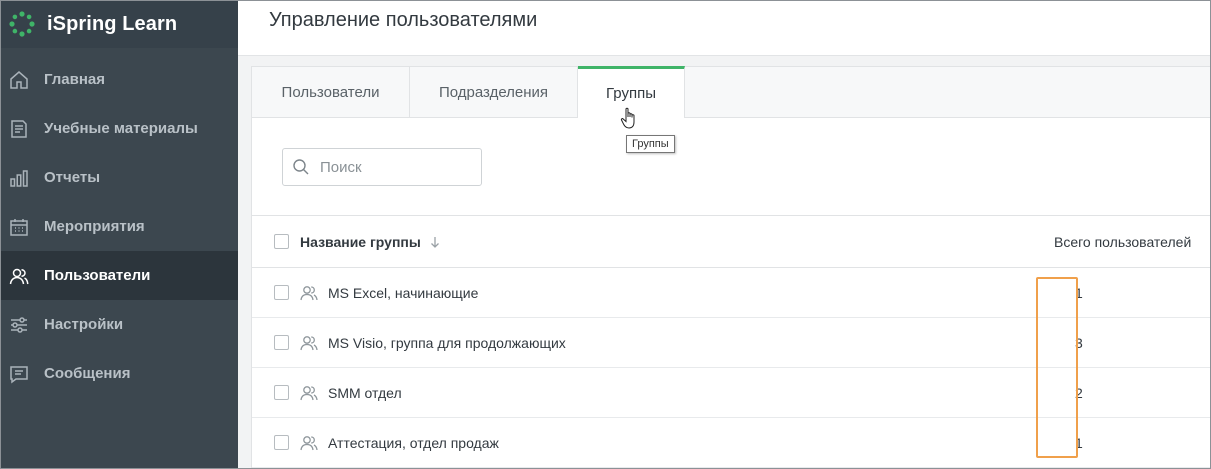 This screenshot has height=469, width=1211. Describe the element at coordinates (695, 343) in the screenshot. I see `group-name: MS Visio, группа для продолжающих` at that location.